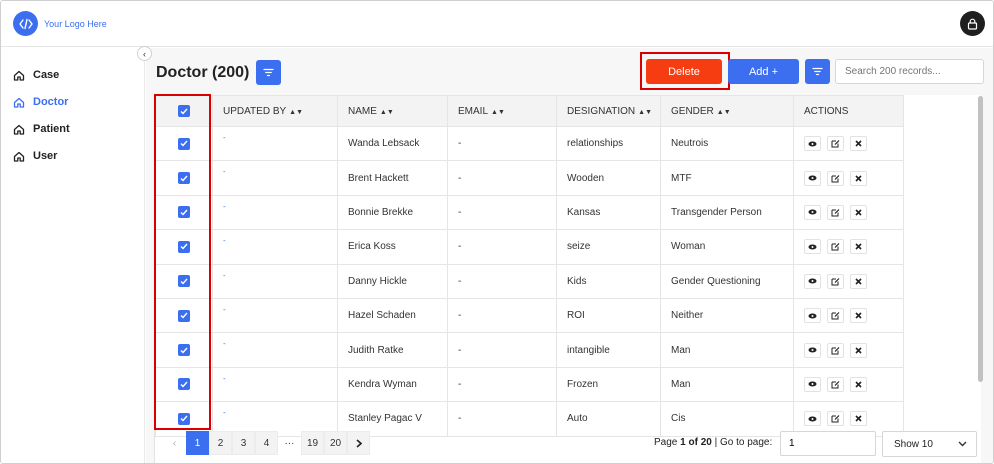 This screenshot has height=464, width=994. What do you see at coordinates (727, 143) in the screenshot?
I see `cell-gender: Neutrois` at bounding box center [727, 143].